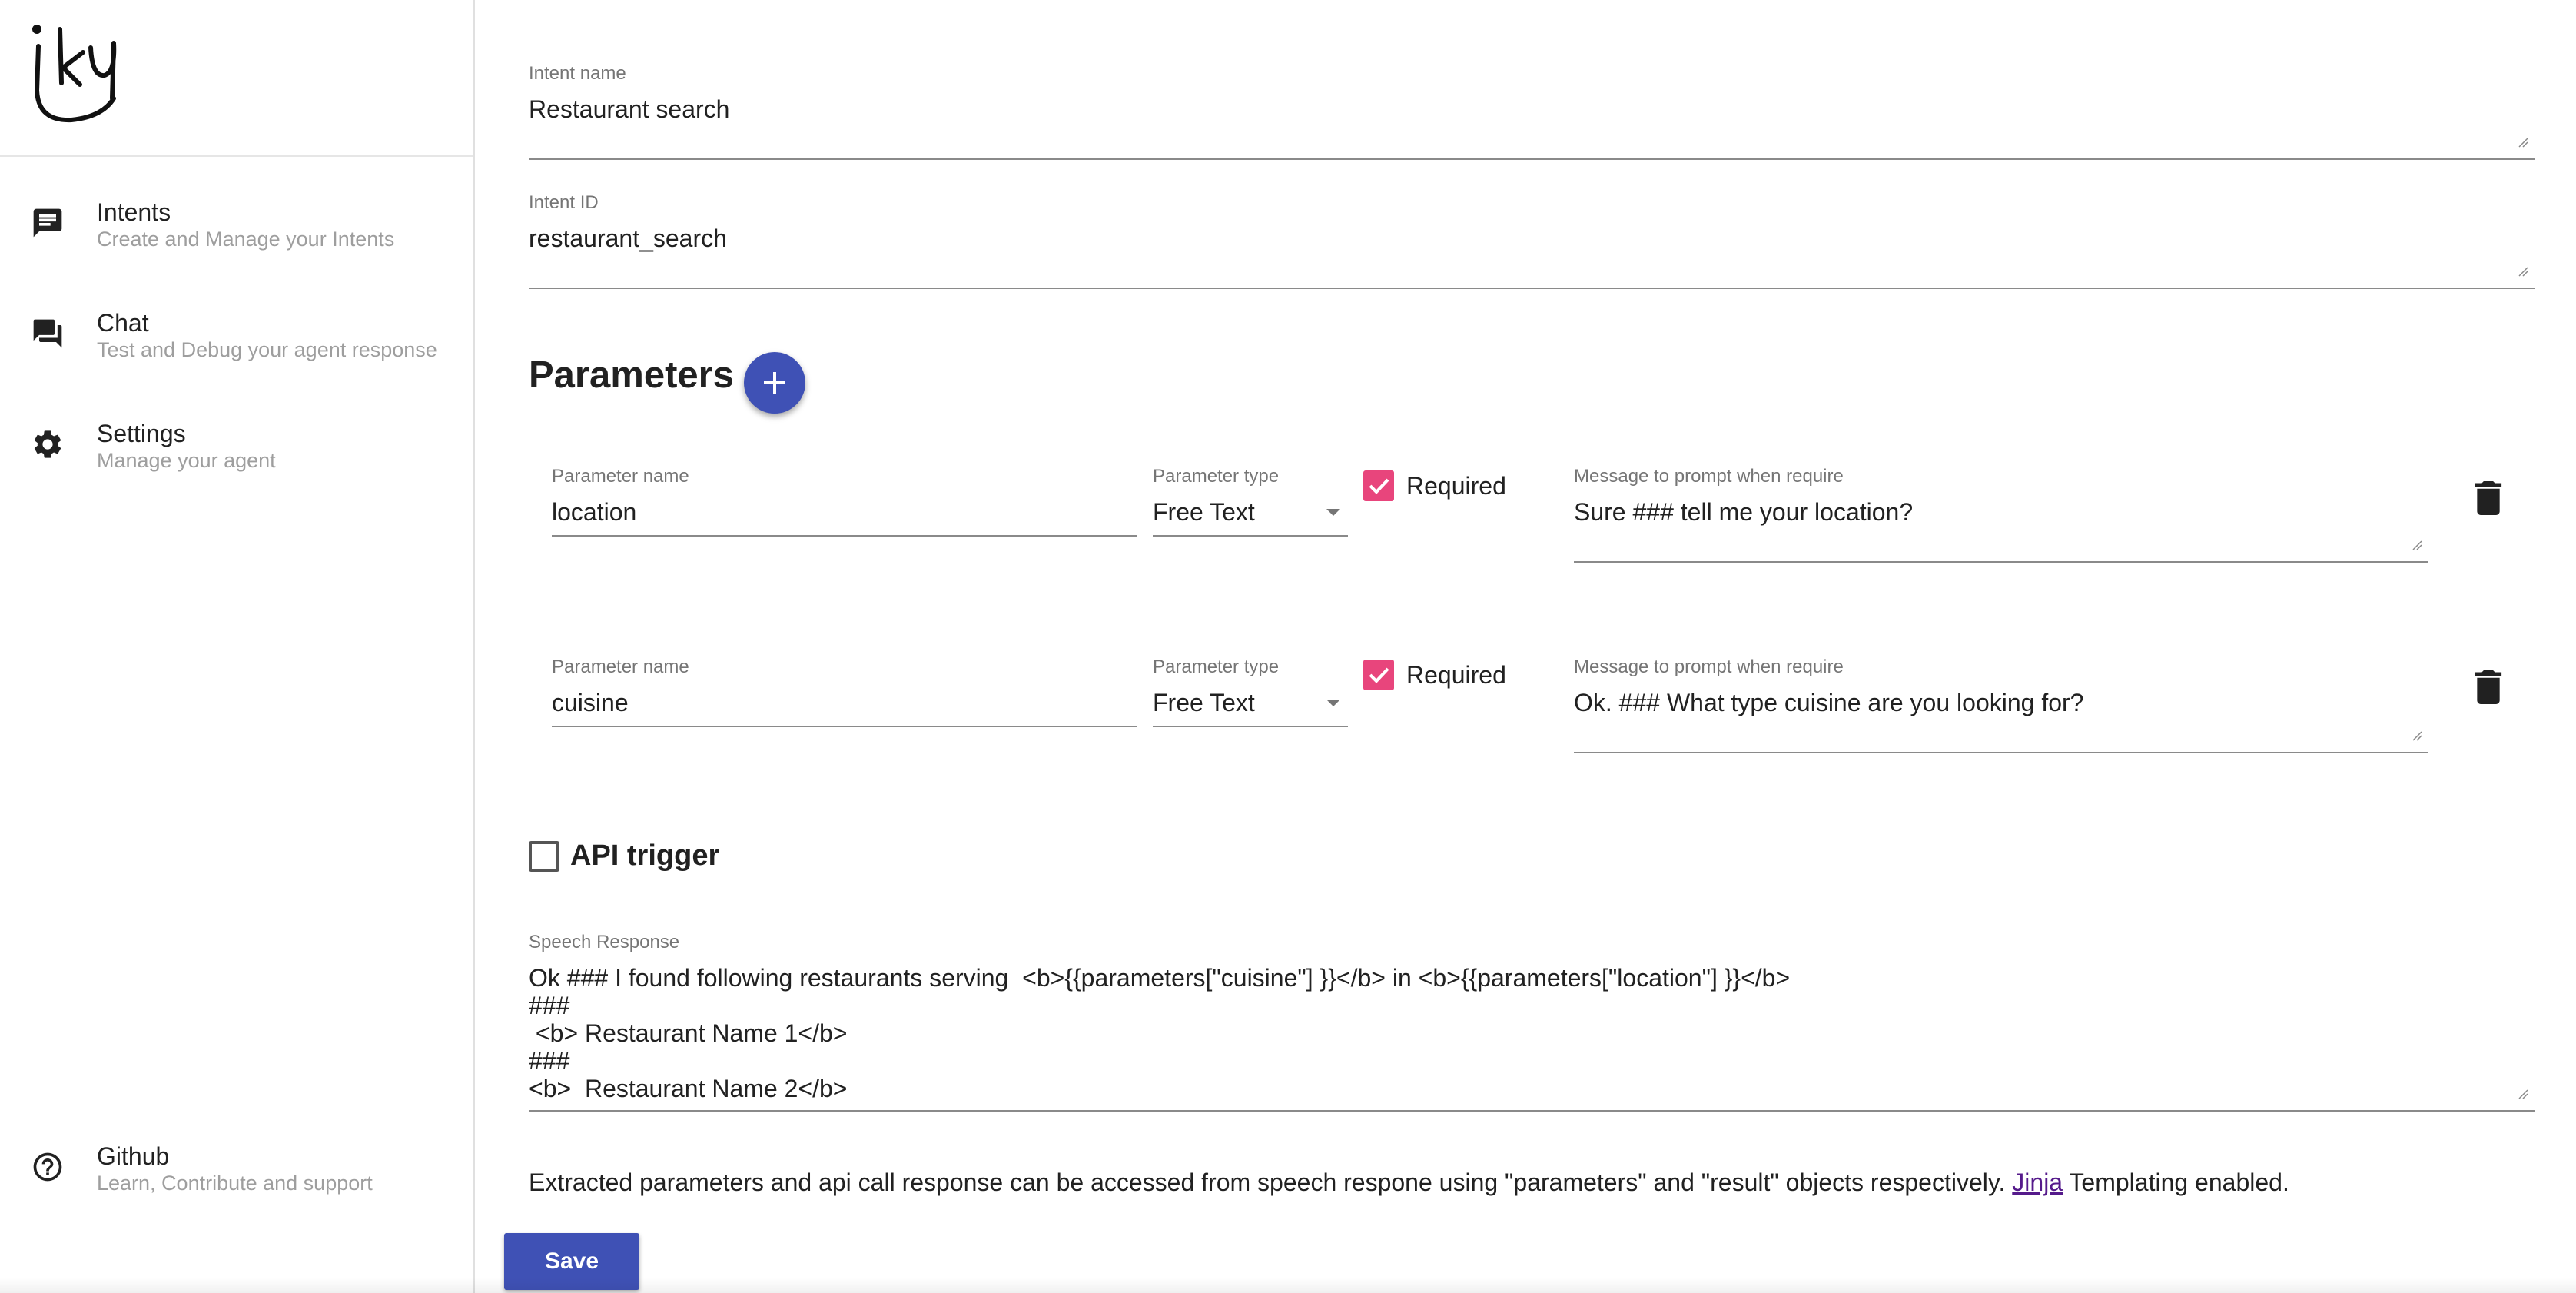  I want to click on sidebar-divider, so click(237, 156).